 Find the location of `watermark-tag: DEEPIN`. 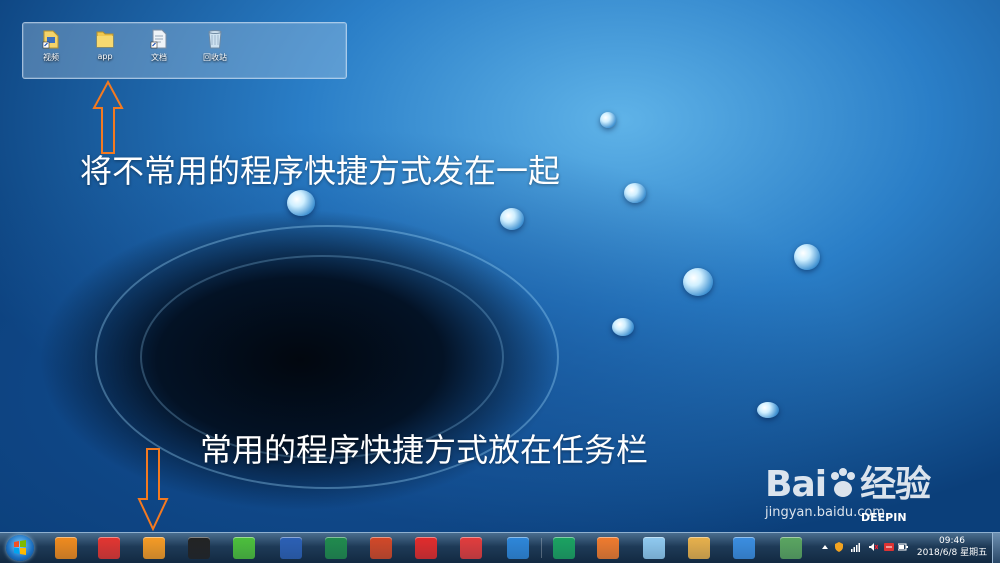

watermark-tag: DEEPIN is located at coordinates (884, 517).